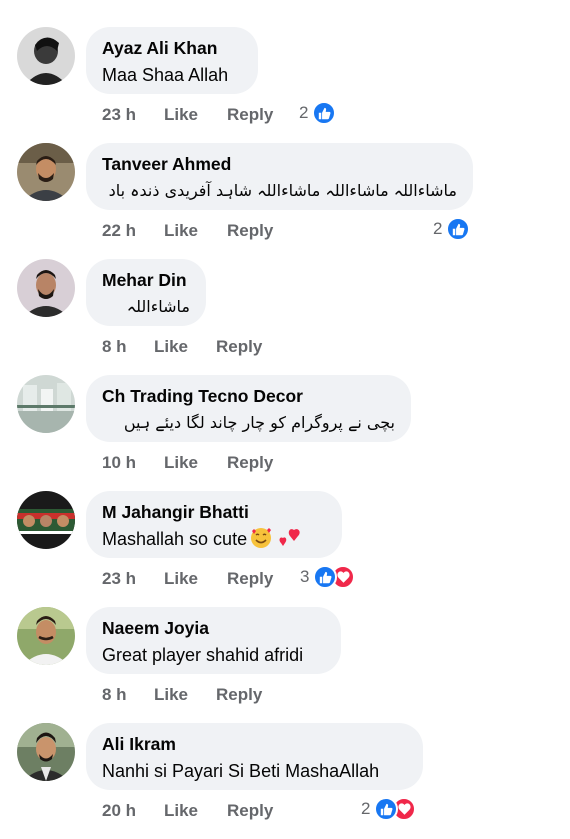 The height and width of the screenshot is (839, 570). Describe the element at coordinates (203, 655) in the screenshot. I see `comment-text: Great player shahid afridi` at that location.